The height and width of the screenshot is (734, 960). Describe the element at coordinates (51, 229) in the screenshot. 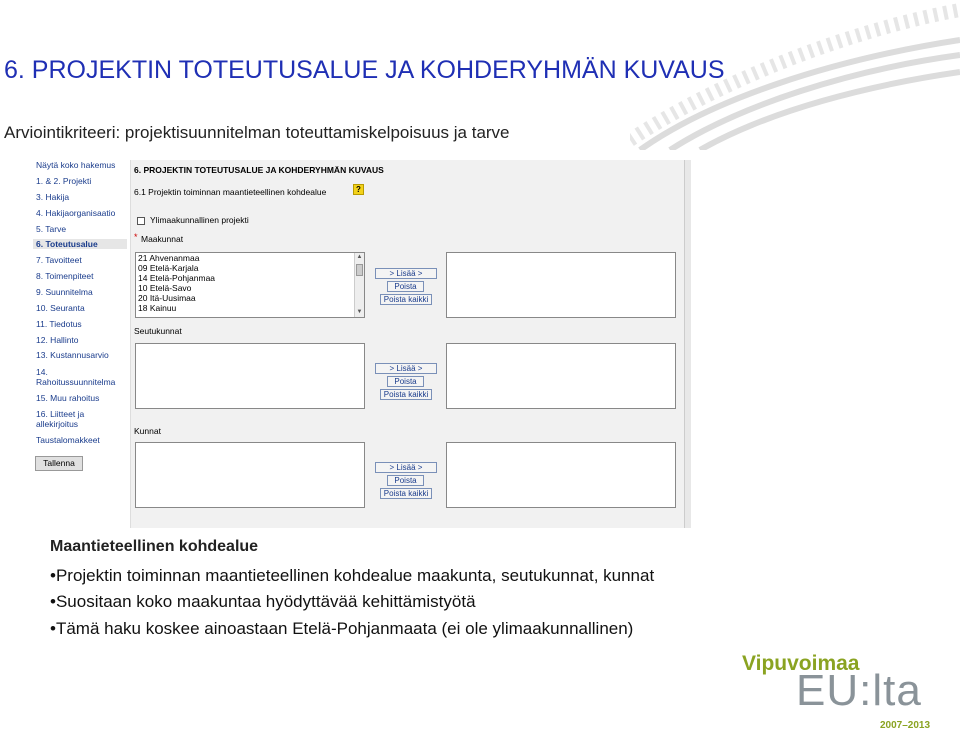

I see `sidebar-item-need: 5. Tarve` at that location.